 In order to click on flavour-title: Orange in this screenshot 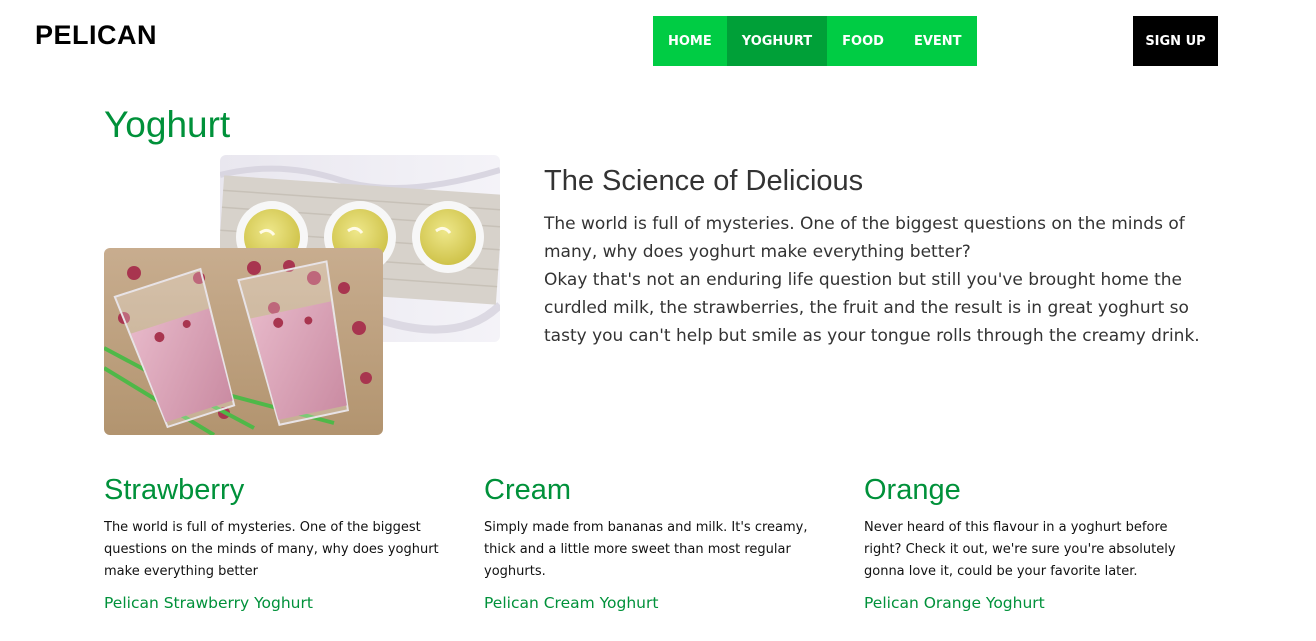, I will do `click(912, 490)`.